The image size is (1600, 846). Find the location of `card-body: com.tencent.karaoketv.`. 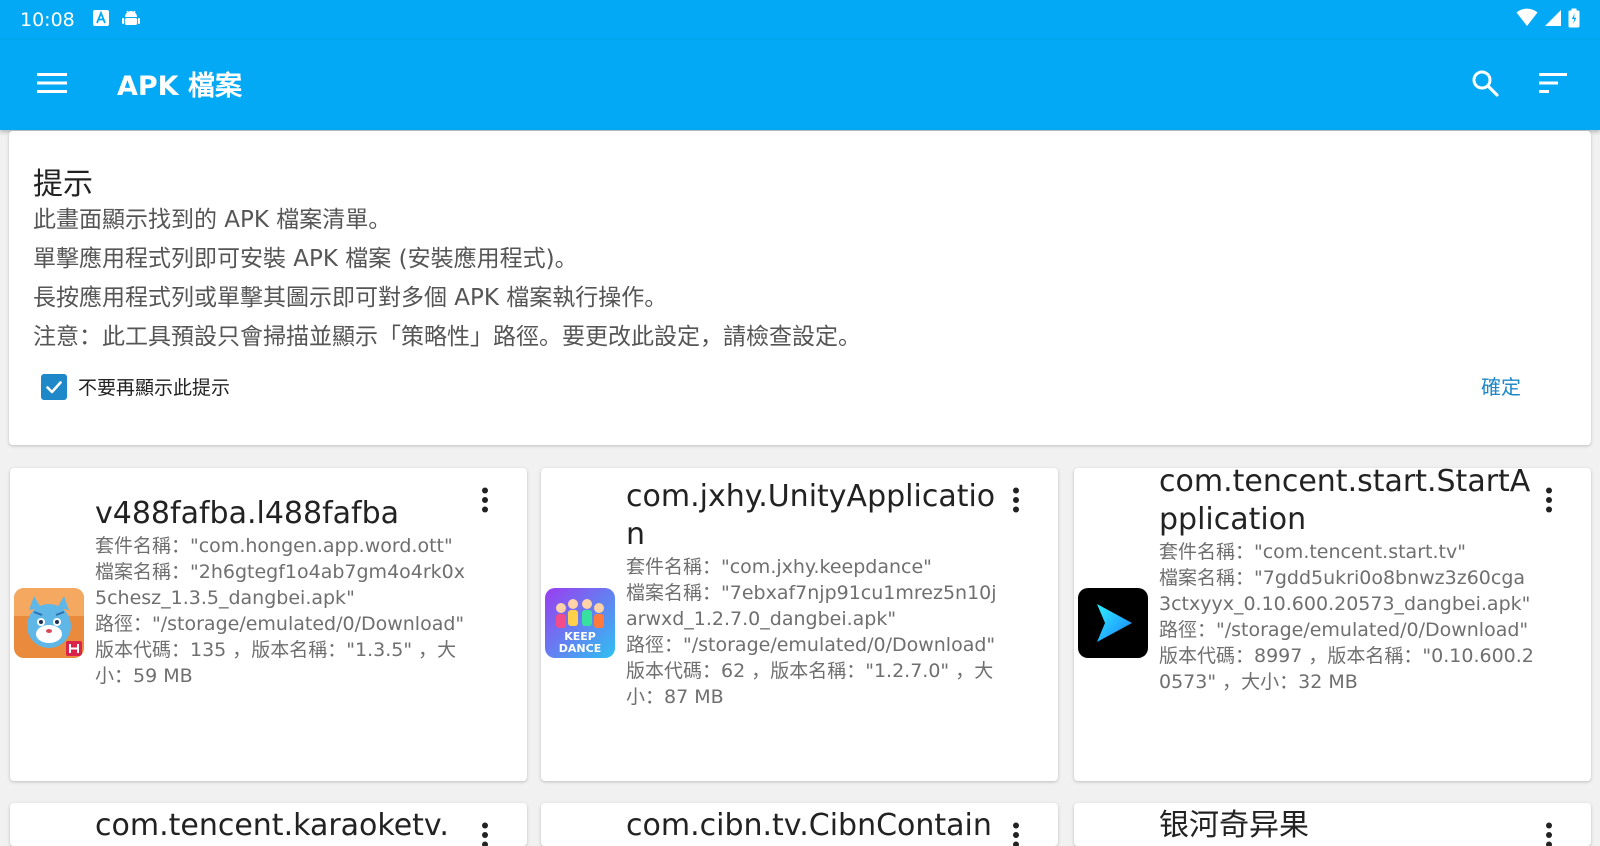

card-body: com.tencent.karaoketv. is located at coordinates (282, 826).